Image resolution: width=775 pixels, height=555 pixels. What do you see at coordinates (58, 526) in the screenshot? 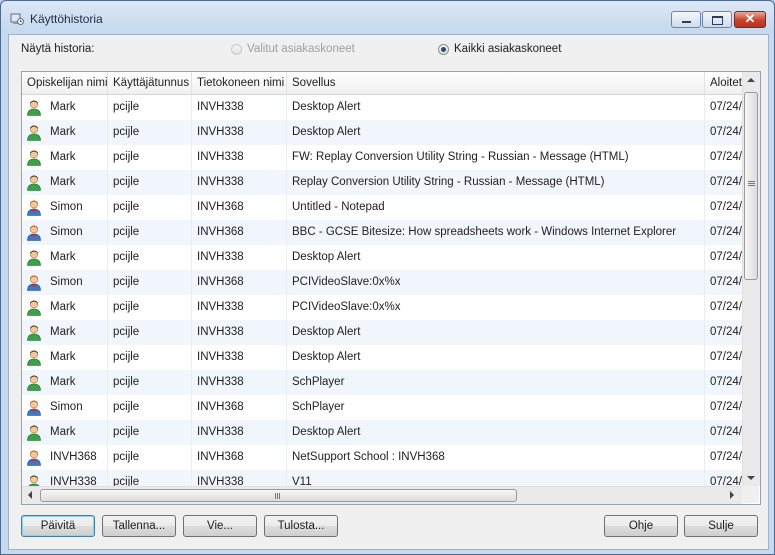
I see `refresh-button: Päivitä` at bounding box center [58, 526].